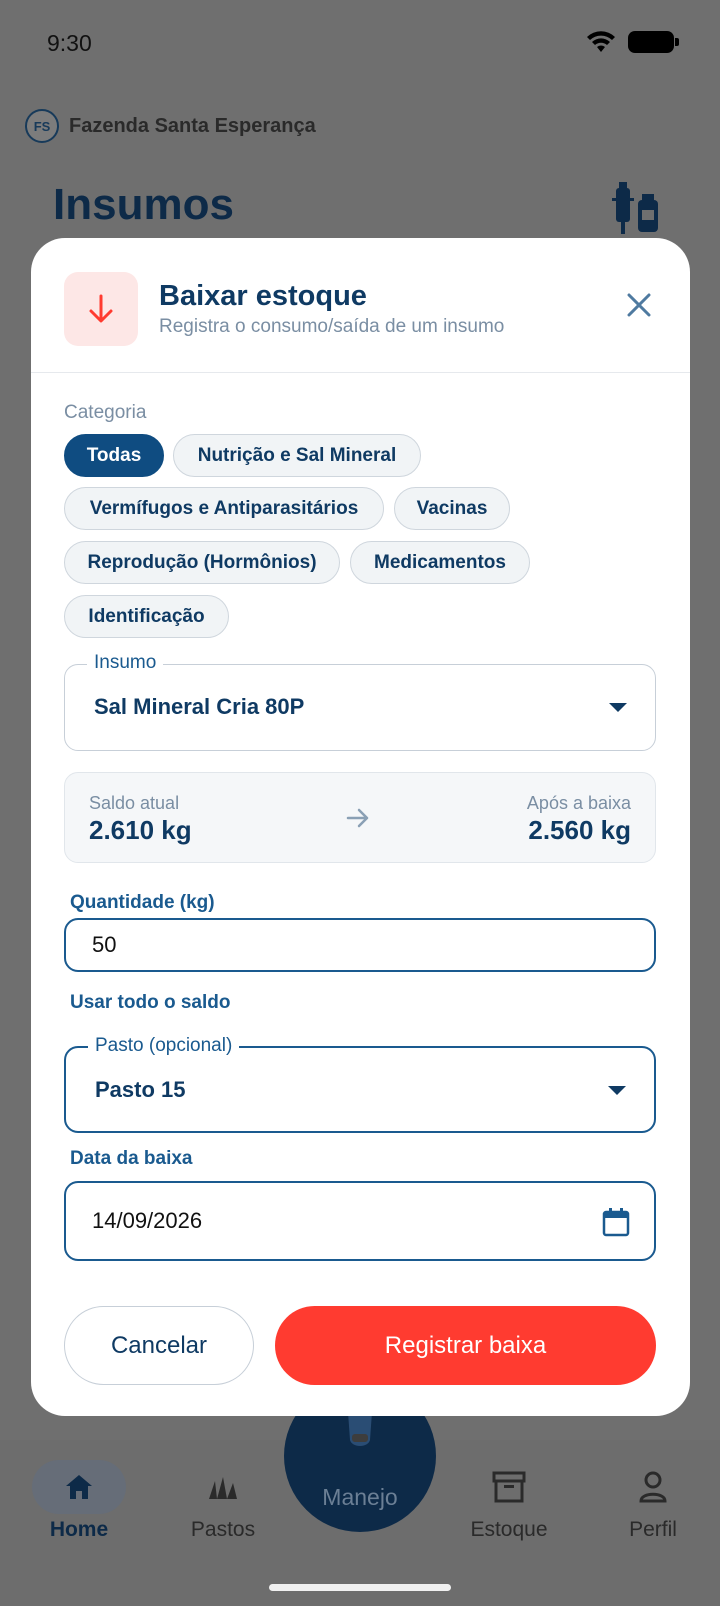  What do you see at coordinates (360, 945) in the screenshot?
I see `quantity-input: 50` at bounding box center [360, 945].